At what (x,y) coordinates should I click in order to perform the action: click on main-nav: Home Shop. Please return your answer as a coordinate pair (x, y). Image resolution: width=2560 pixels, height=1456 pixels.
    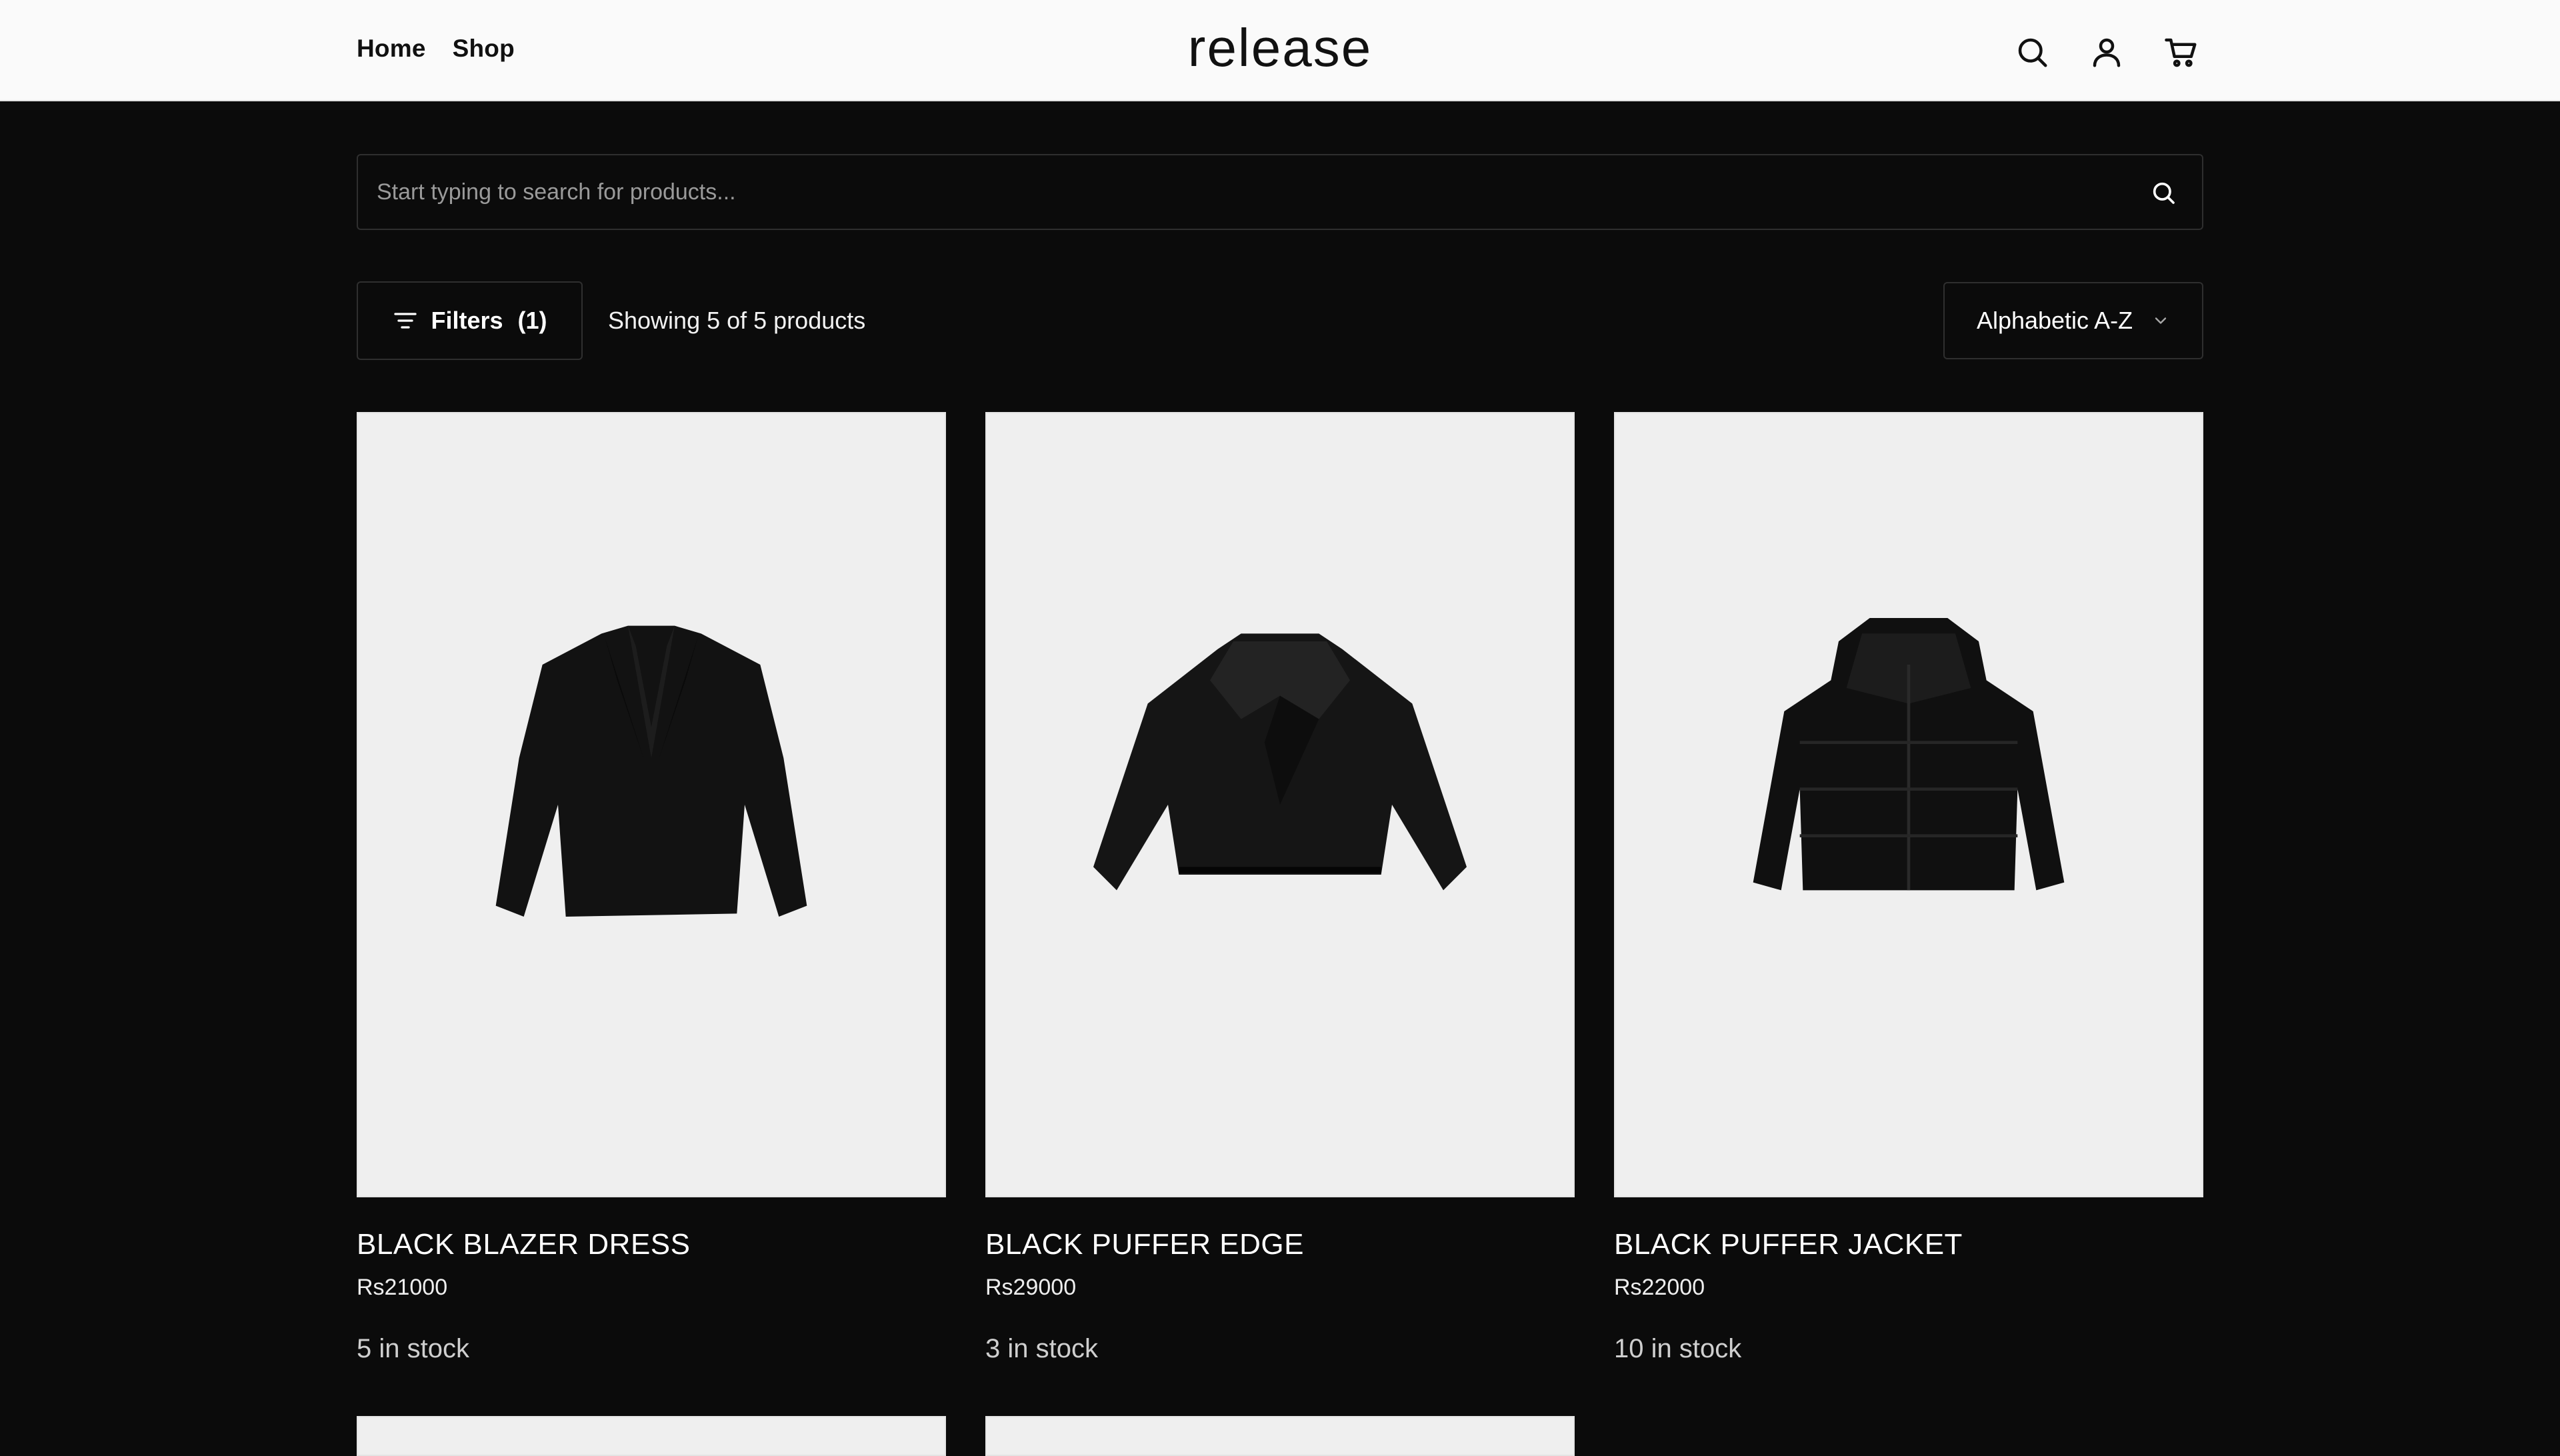
    Looking at the image, I should click on (436, 49).